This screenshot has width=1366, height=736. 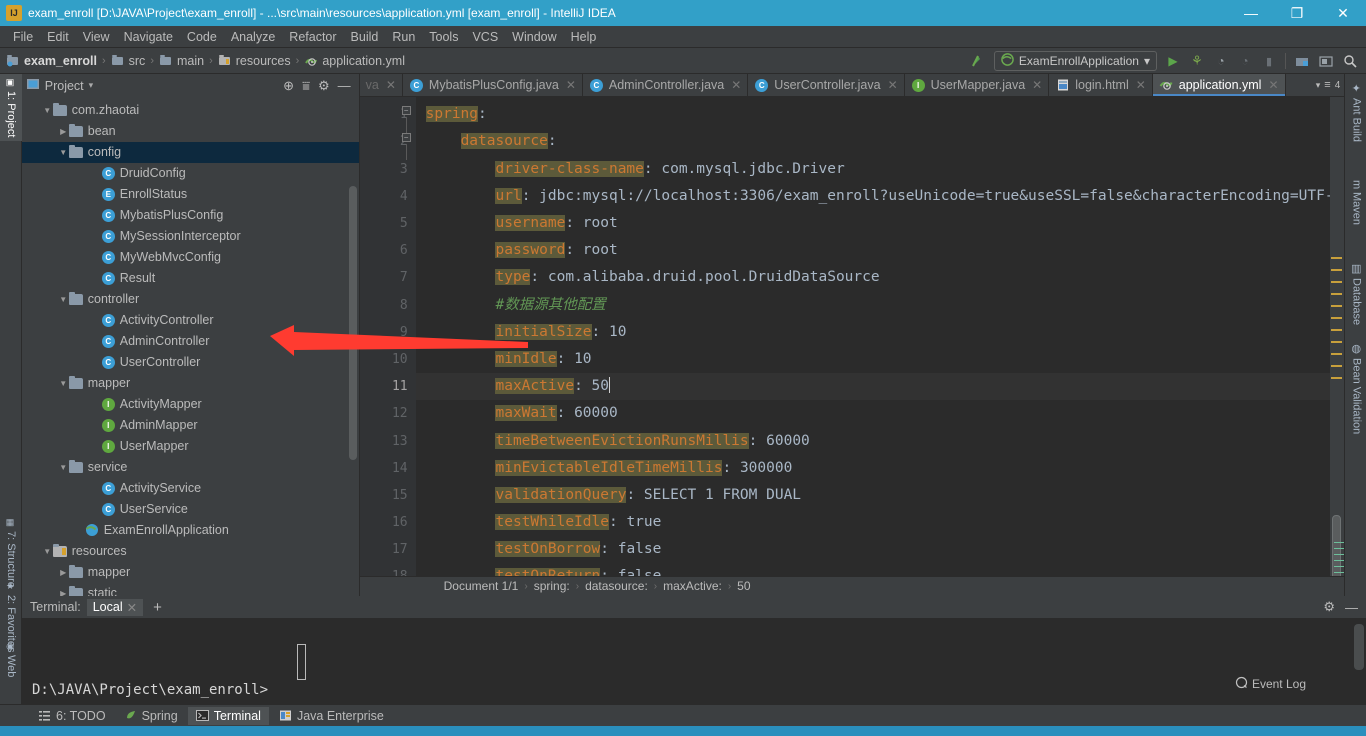 What do you see at coordinates (873, 250) in the screenshot?
I see `code-line: password: root` at bounding box center [873, 250].